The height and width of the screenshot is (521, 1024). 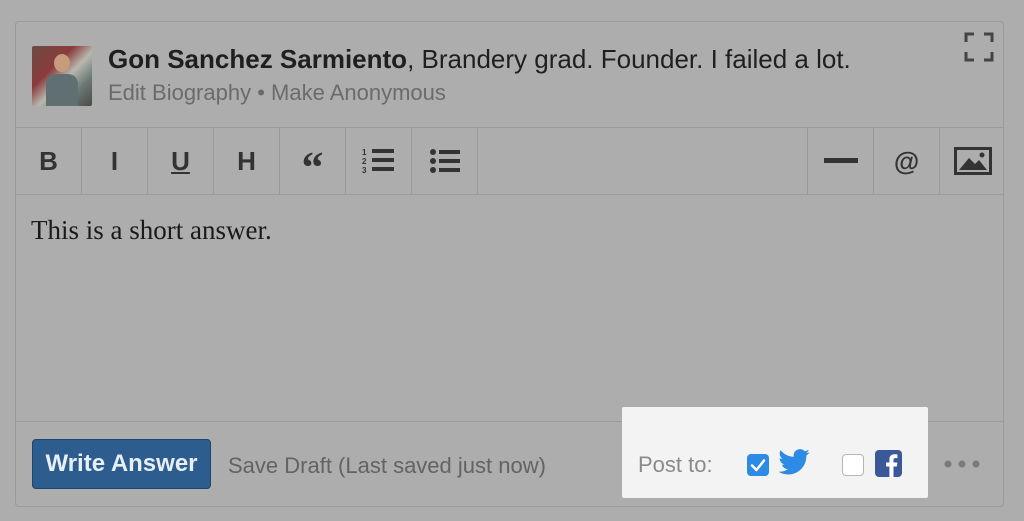 I want to click on bold-icon: B, so click(x=48, y=160).